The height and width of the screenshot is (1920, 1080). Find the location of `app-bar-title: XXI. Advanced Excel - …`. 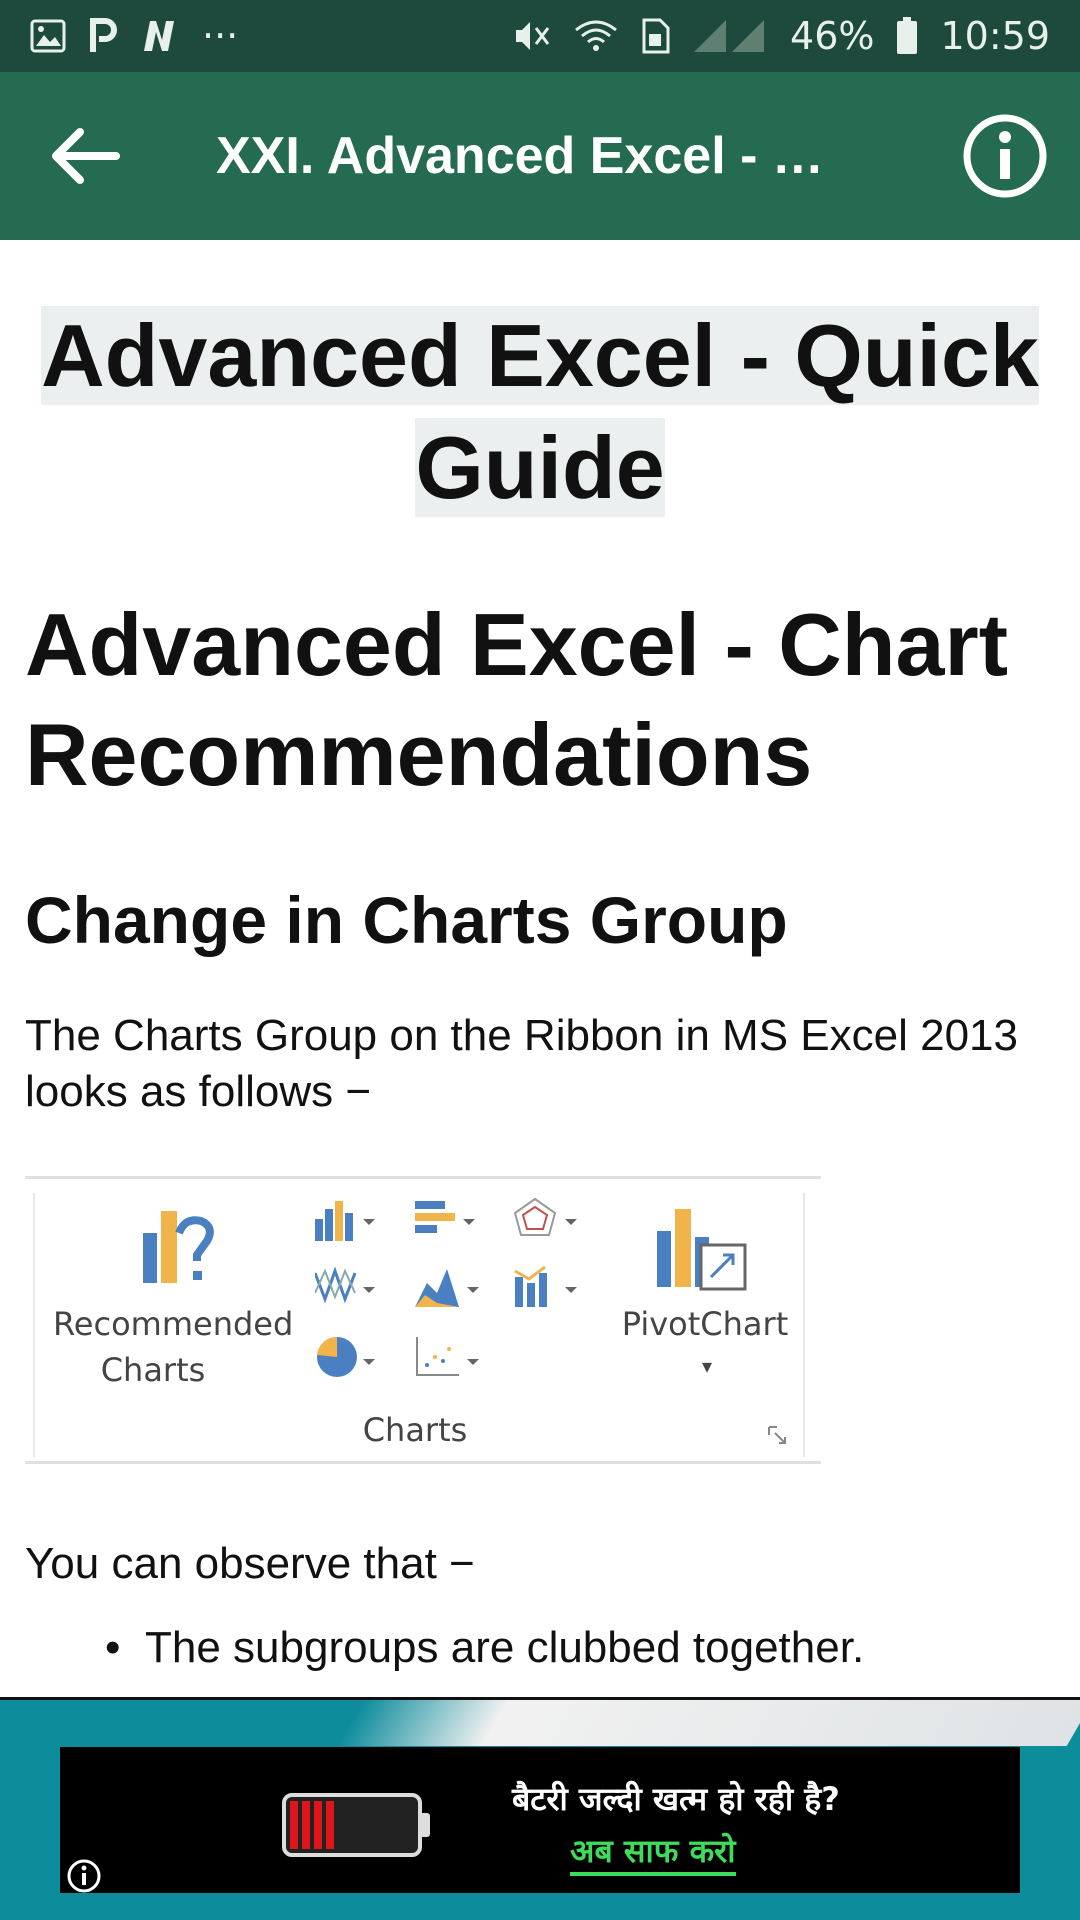

app-bar-title: XXI. Advanced Excel - … is located at coordinates (520, 156).